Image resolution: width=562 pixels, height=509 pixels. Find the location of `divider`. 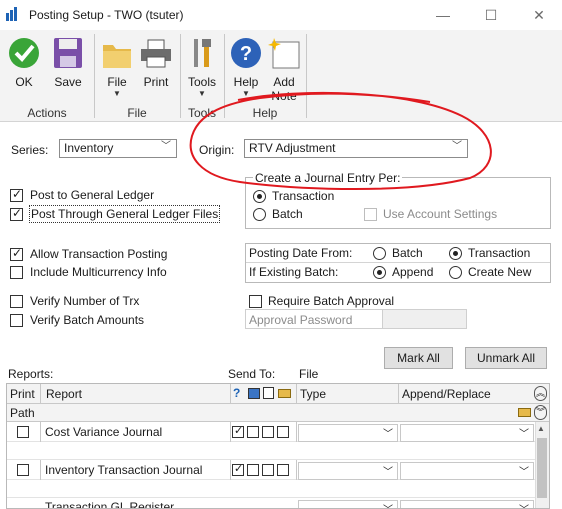

divider is located at coordinates (398, 262).